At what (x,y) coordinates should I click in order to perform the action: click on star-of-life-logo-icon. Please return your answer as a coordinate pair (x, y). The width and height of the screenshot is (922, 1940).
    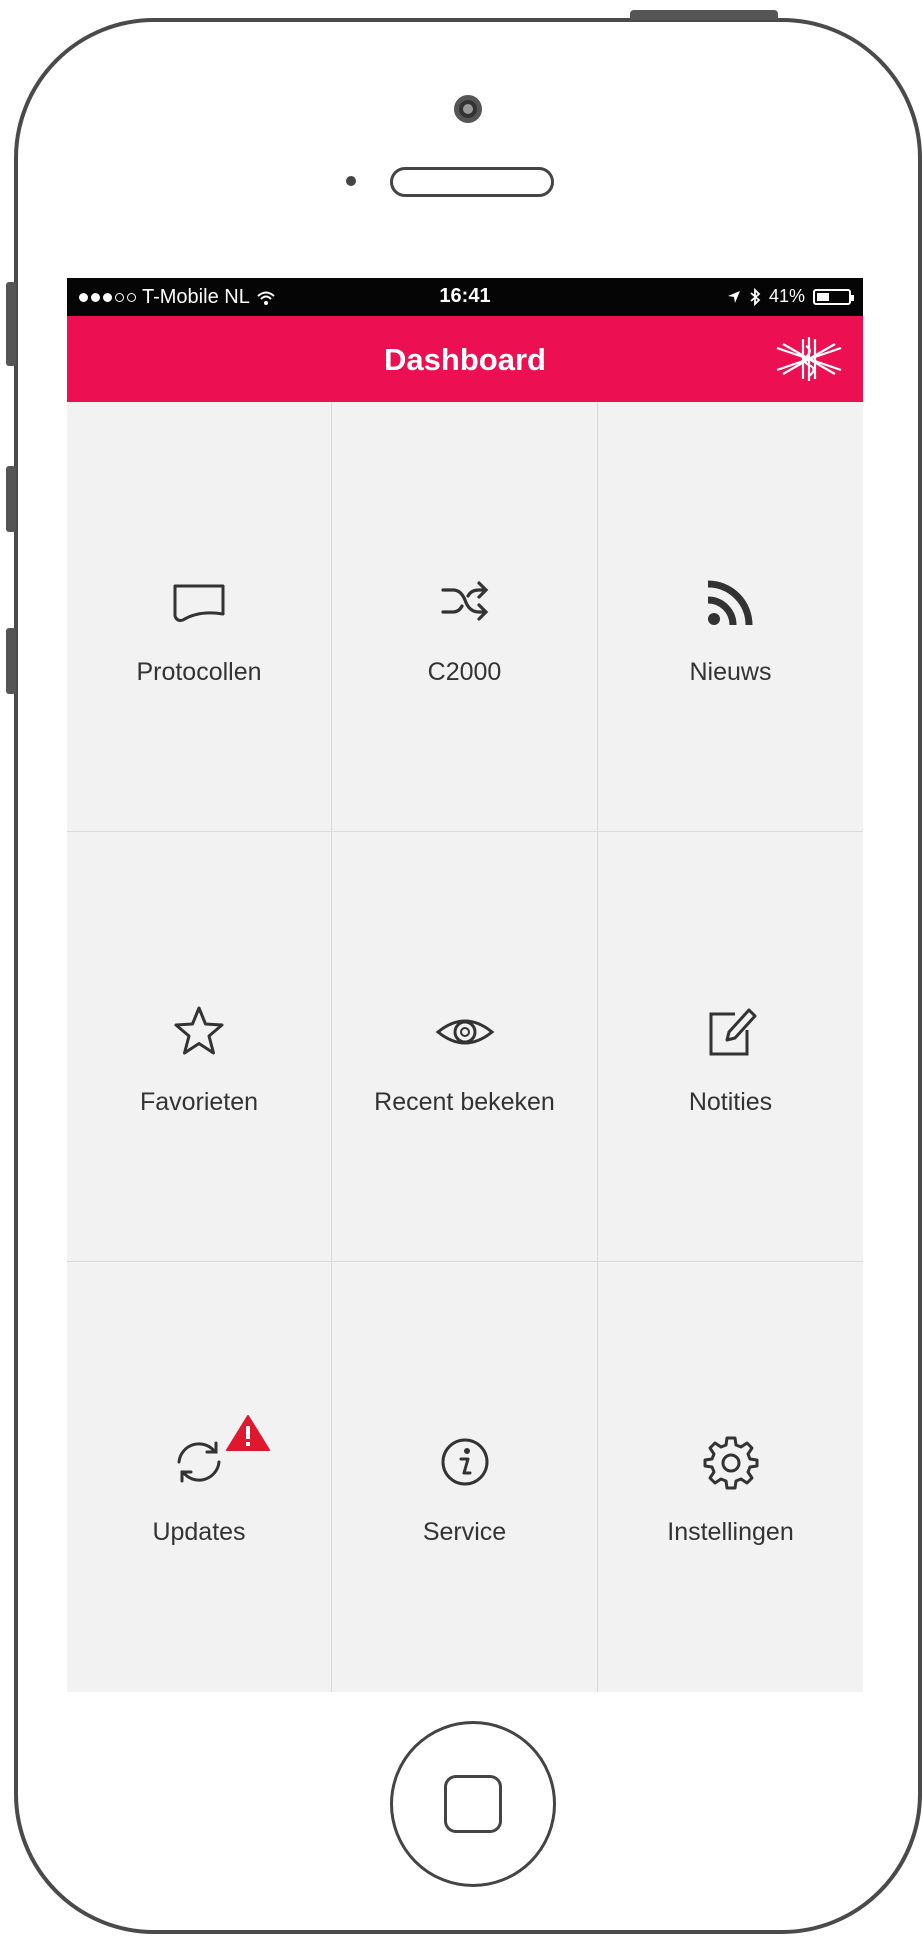
    Looking at the image, I should click on (809, 359).